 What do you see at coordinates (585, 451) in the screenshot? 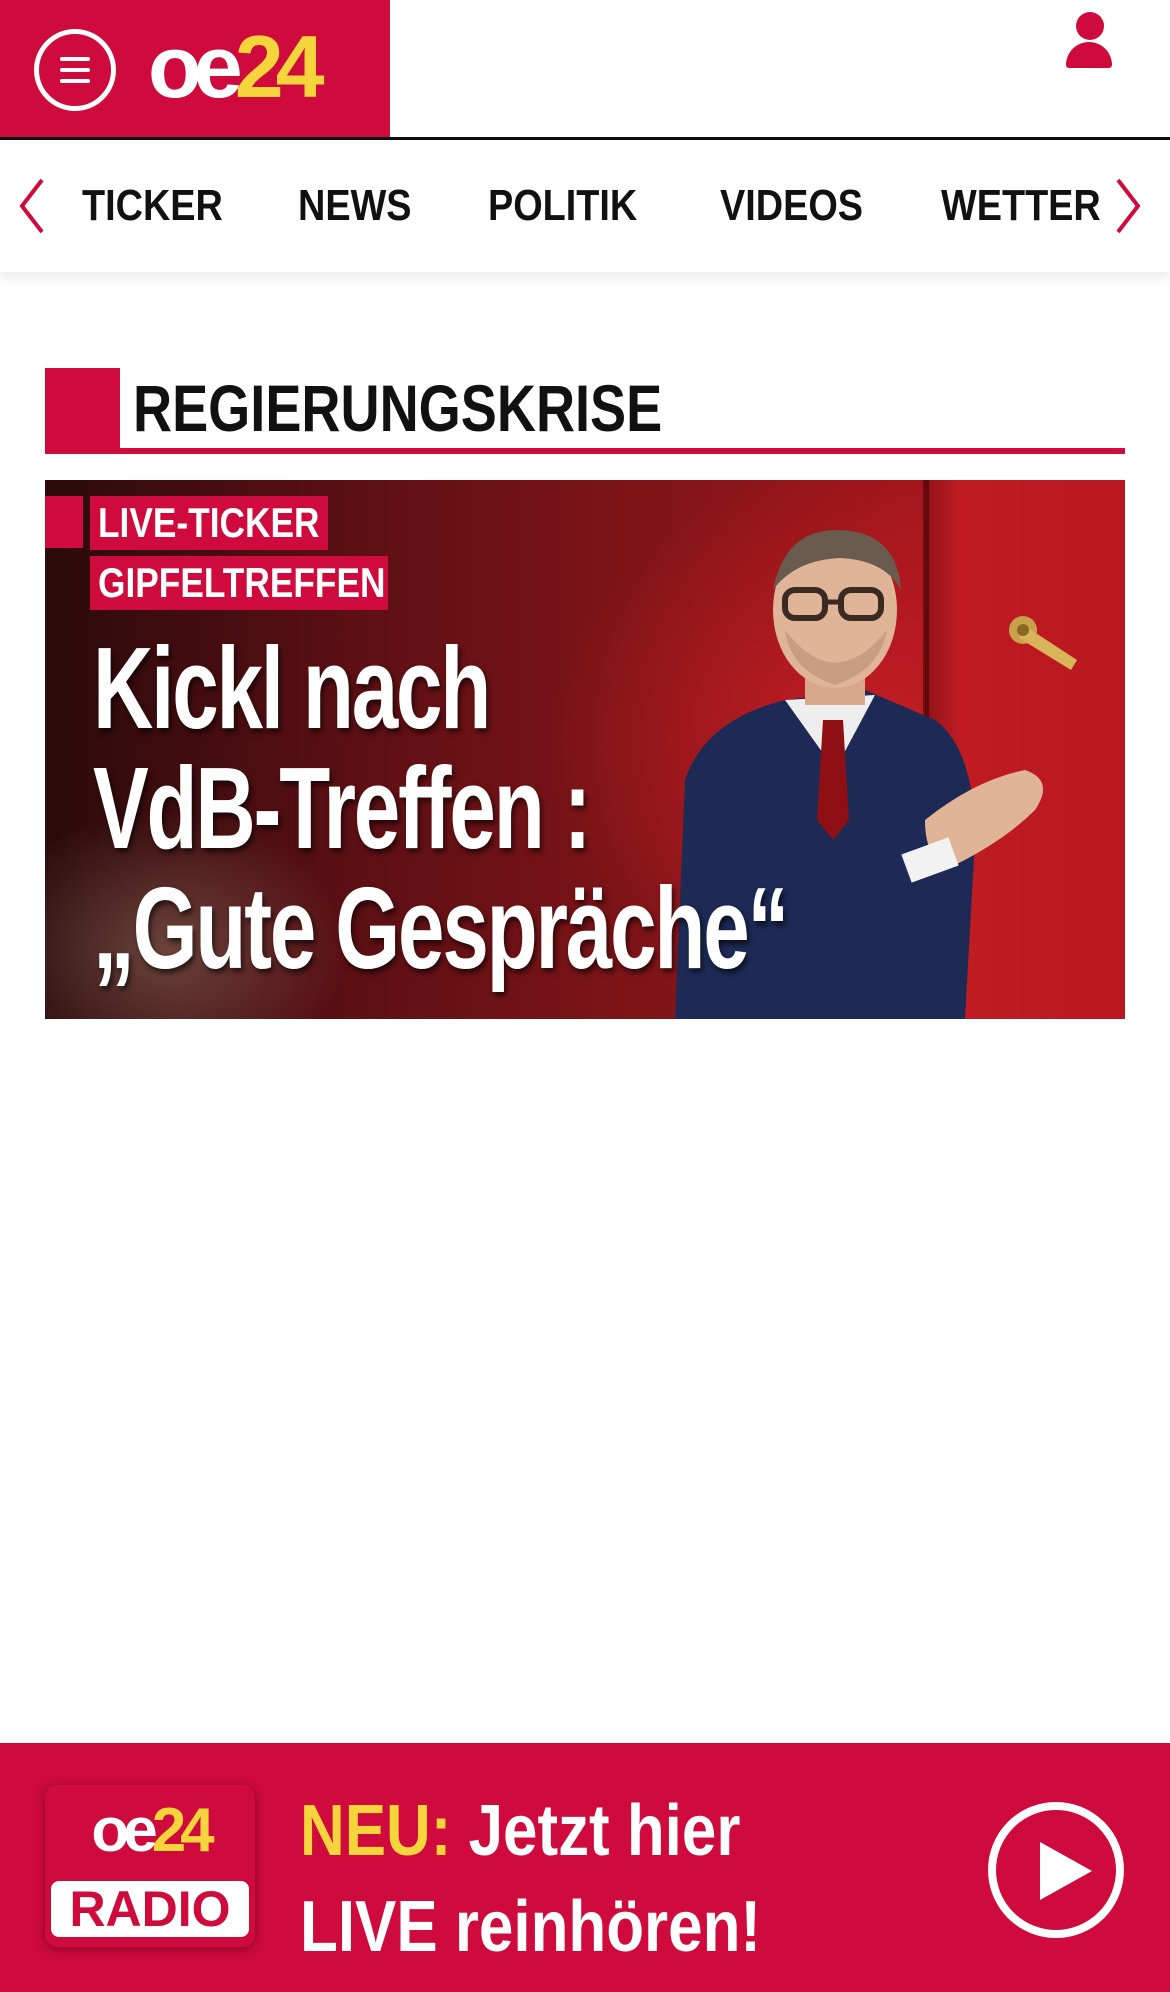
I see `section-underline` at bounding box center [585, 451].